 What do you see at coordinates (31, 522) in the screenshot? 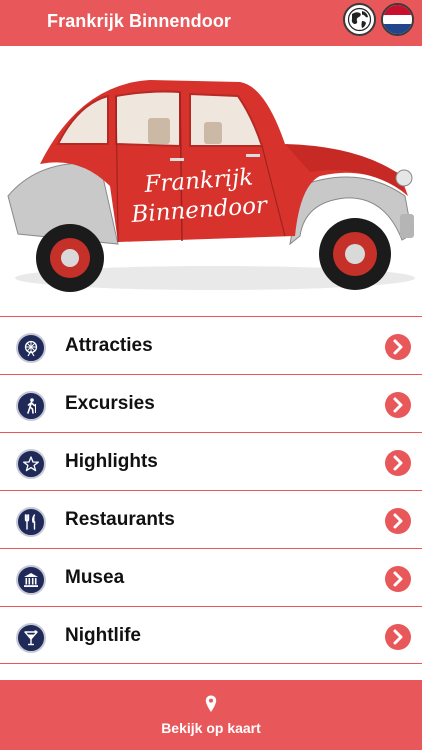
I see `cutlery-icon` at bounding box center [31, 522].